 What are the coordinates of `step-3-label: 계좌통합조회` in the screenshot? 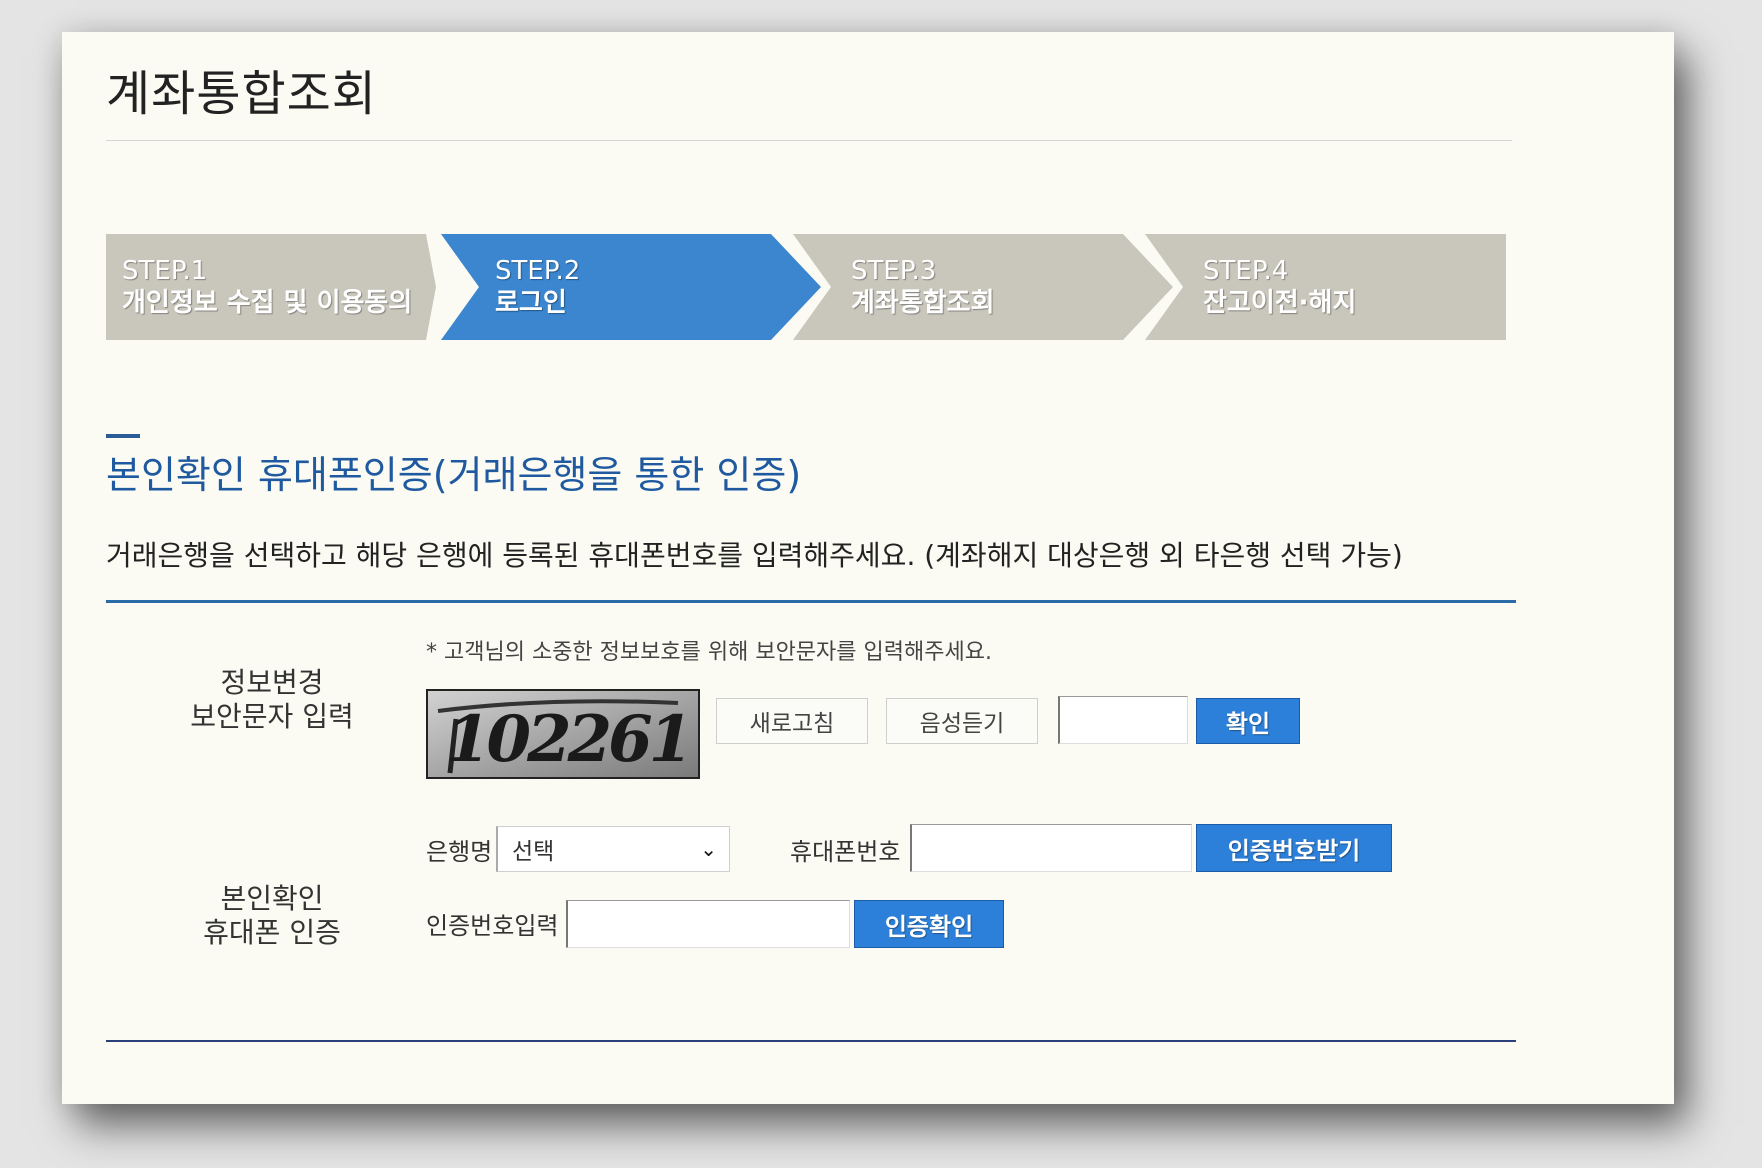 It's located at (923, 303).